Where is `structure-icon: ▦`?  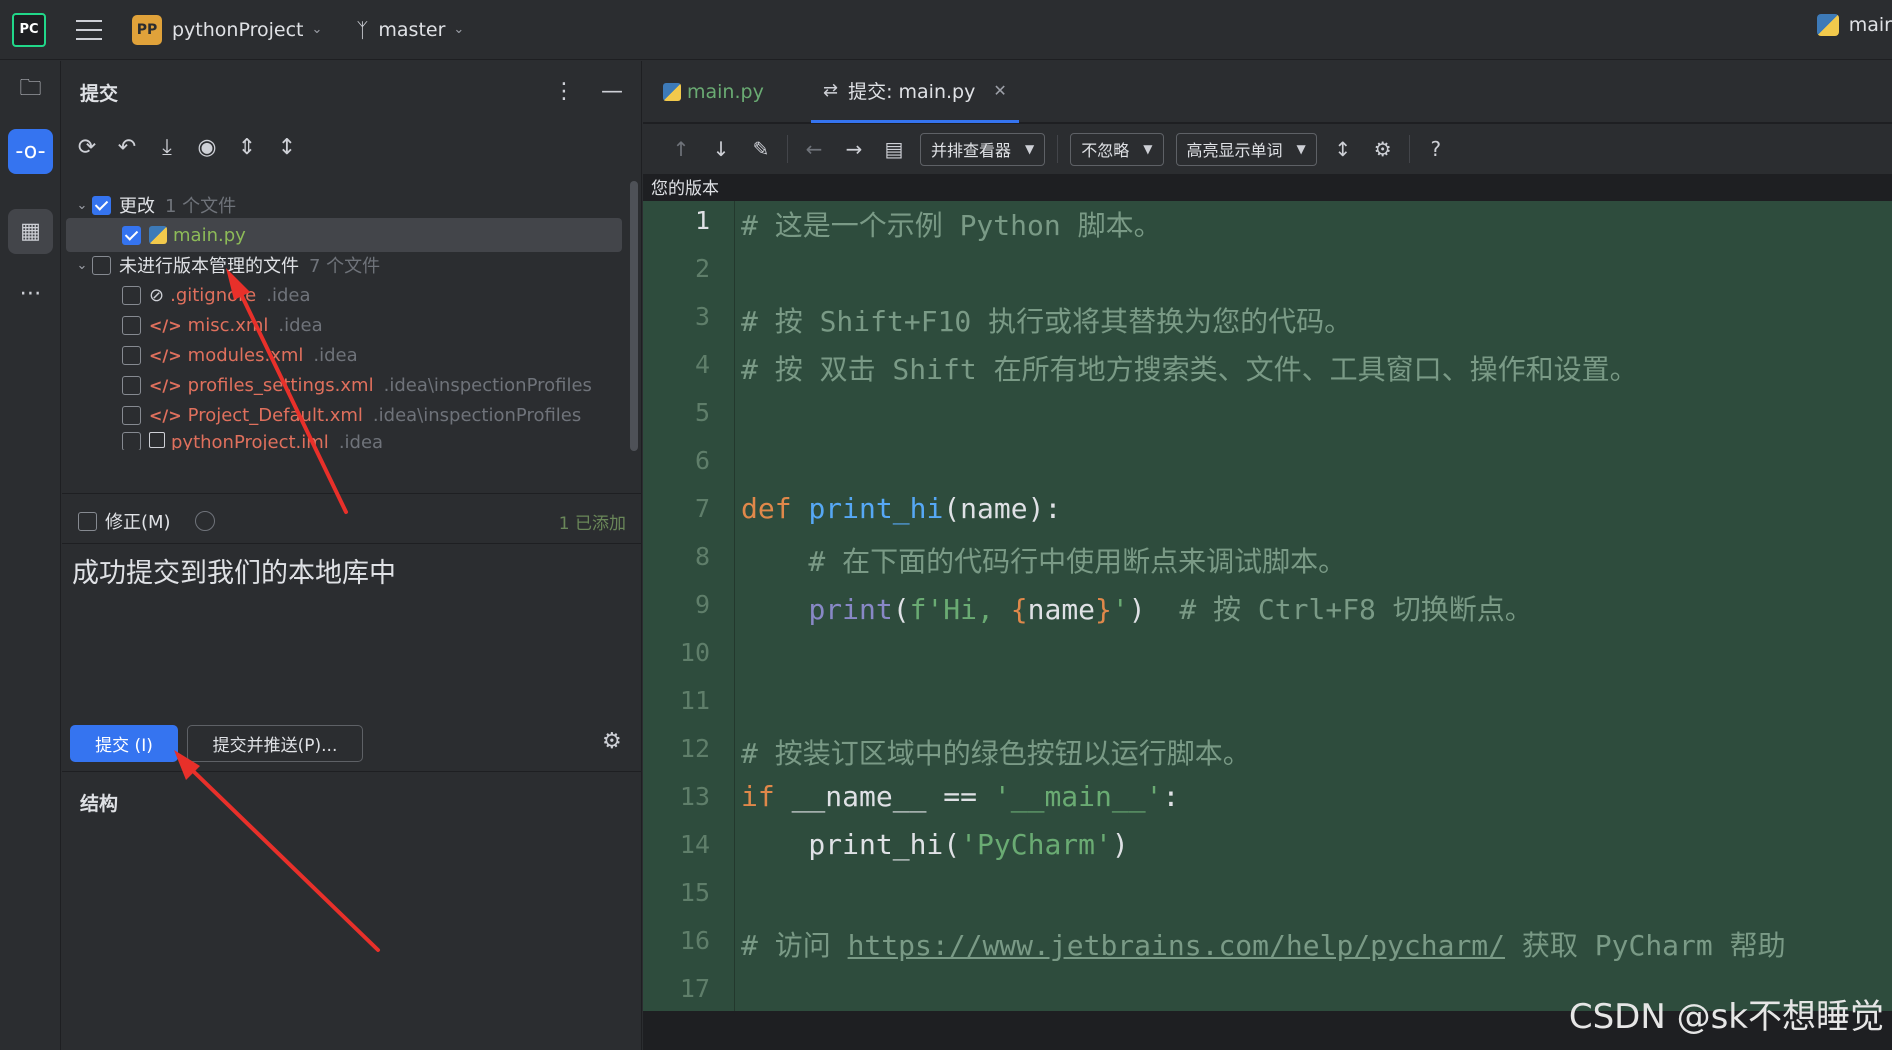 structure-icon: ▦ is located at coordinates (30, 231).